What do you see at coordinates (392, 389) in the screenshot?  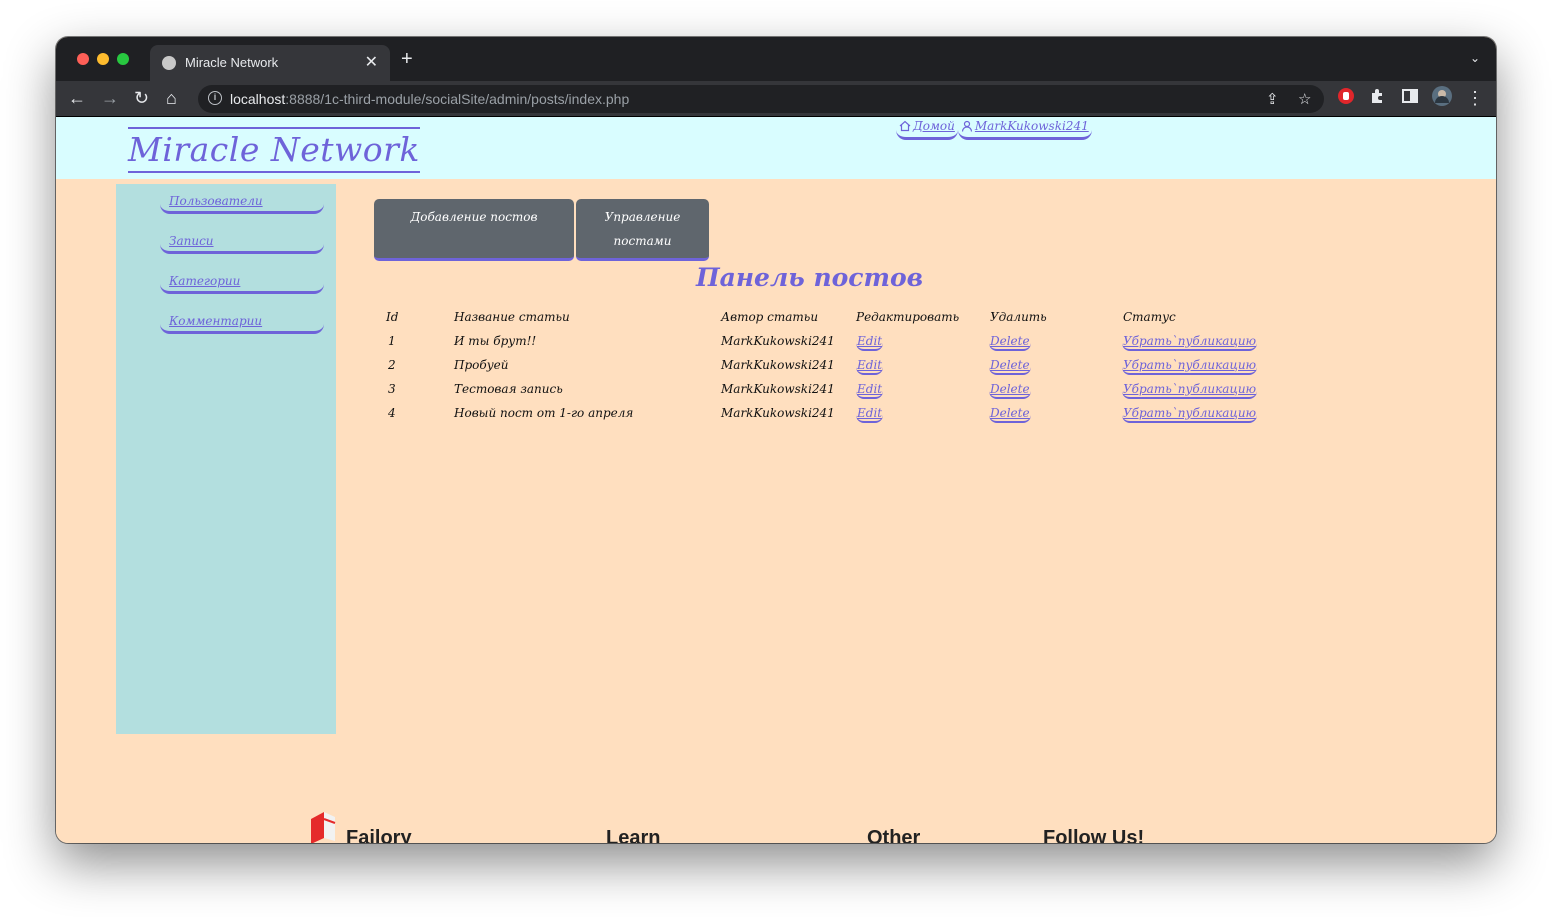 I see `row-id: 3` at bounding box center [392, 389].